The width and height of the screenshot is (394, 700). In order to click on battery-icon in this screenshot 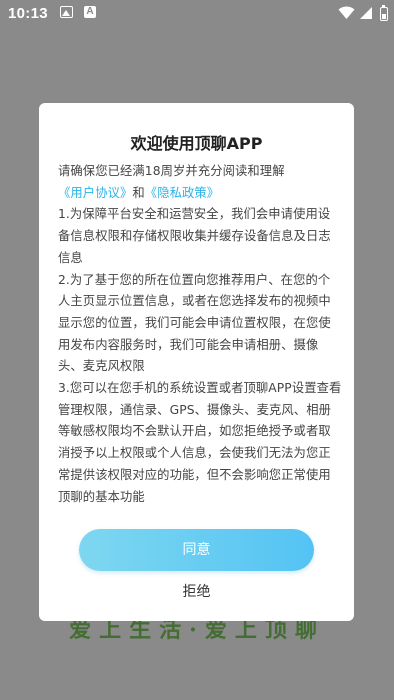, I will do `click(384, 13)`.